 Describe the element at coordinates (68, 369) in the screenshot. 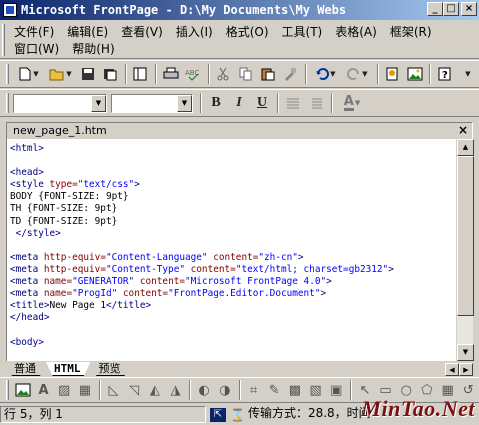

I see `tab-html: HTML` at that location.